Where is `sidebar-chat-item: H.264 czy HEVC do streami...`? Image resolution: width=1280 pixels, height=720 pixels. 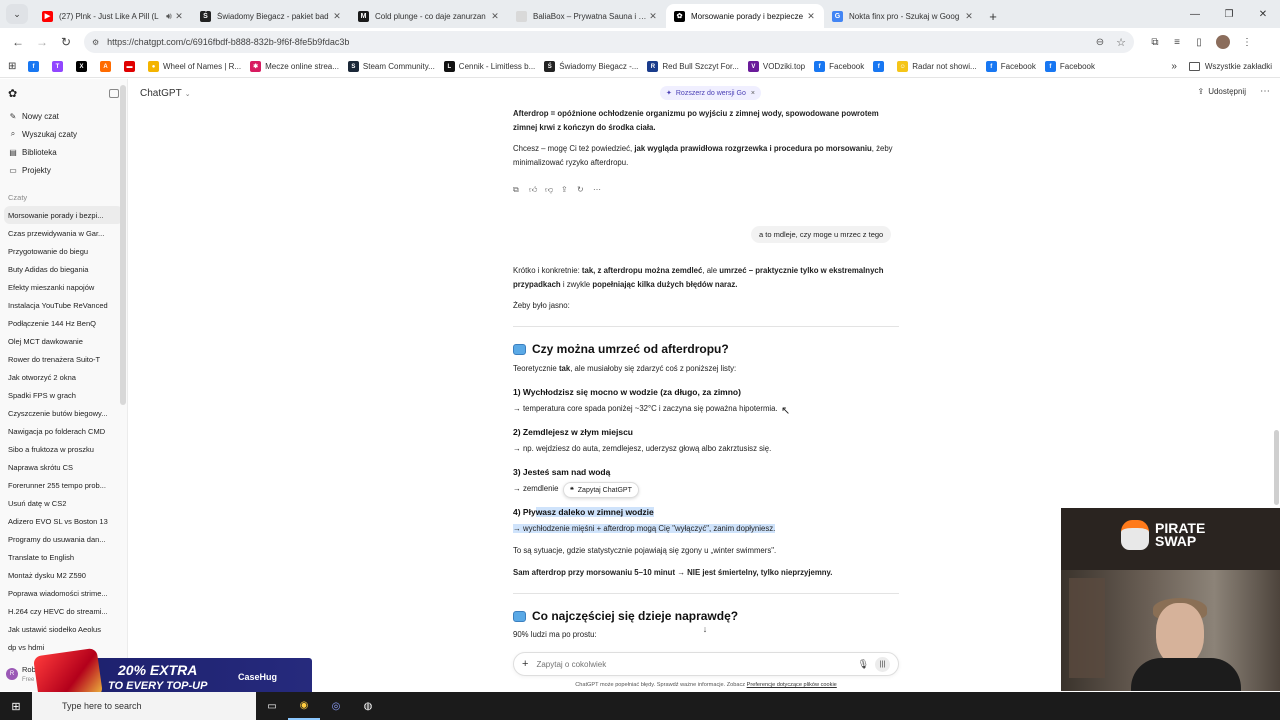 sidebar-chat-item: H.264 czy HEVC do streami... is located at coordinates (63, 611).